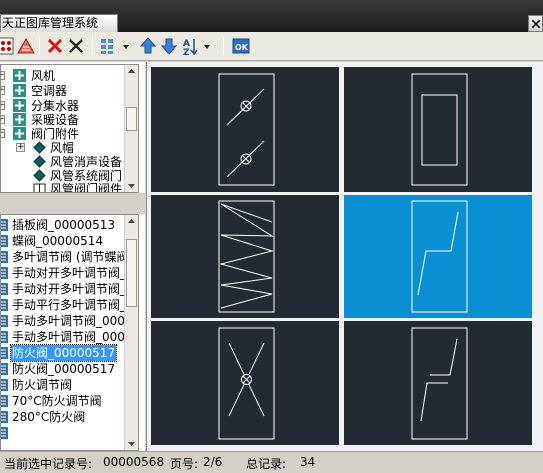 The height and width of the screenshot is (473, 543). I want to click on list-item-label: 70°C防火调节阀, so click(57, 401).